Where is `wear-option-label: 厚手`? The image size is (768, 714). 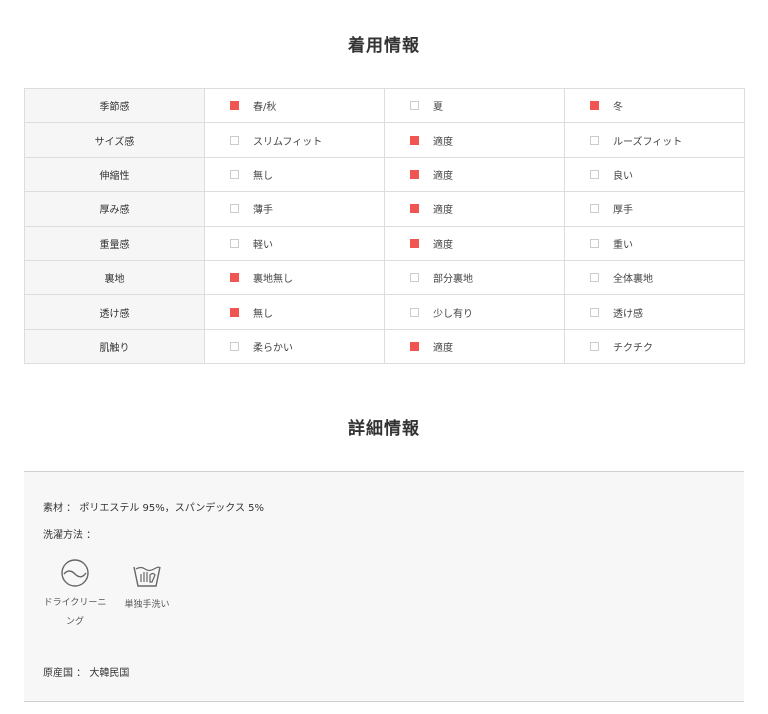
wear-option-label: 厚手 is located at coordinates (623, 211).